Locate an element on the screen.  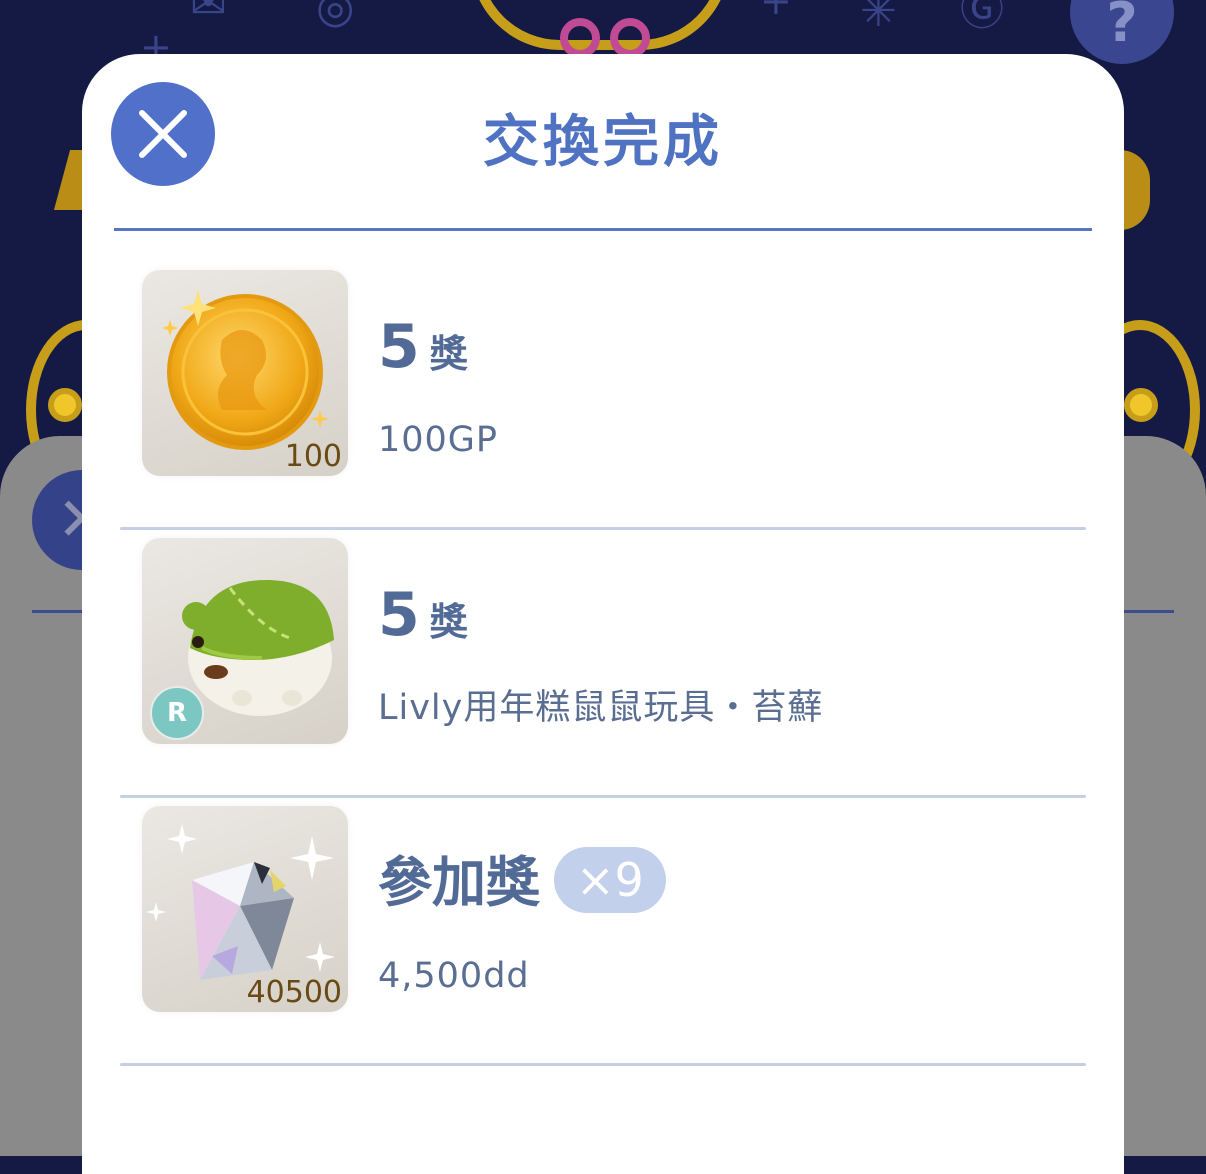
prize-name: Livly用年糕鼠鼠玩具・苔蘚 is located at coordinates (601, 708).